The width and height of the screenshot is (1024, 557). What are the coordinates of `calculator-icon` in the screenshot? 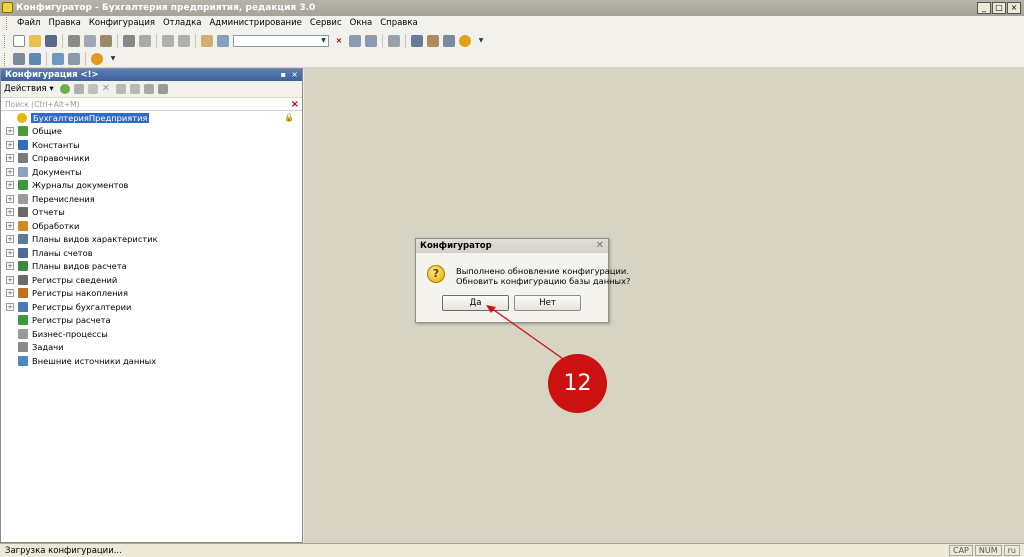 It's located at (433, 41).